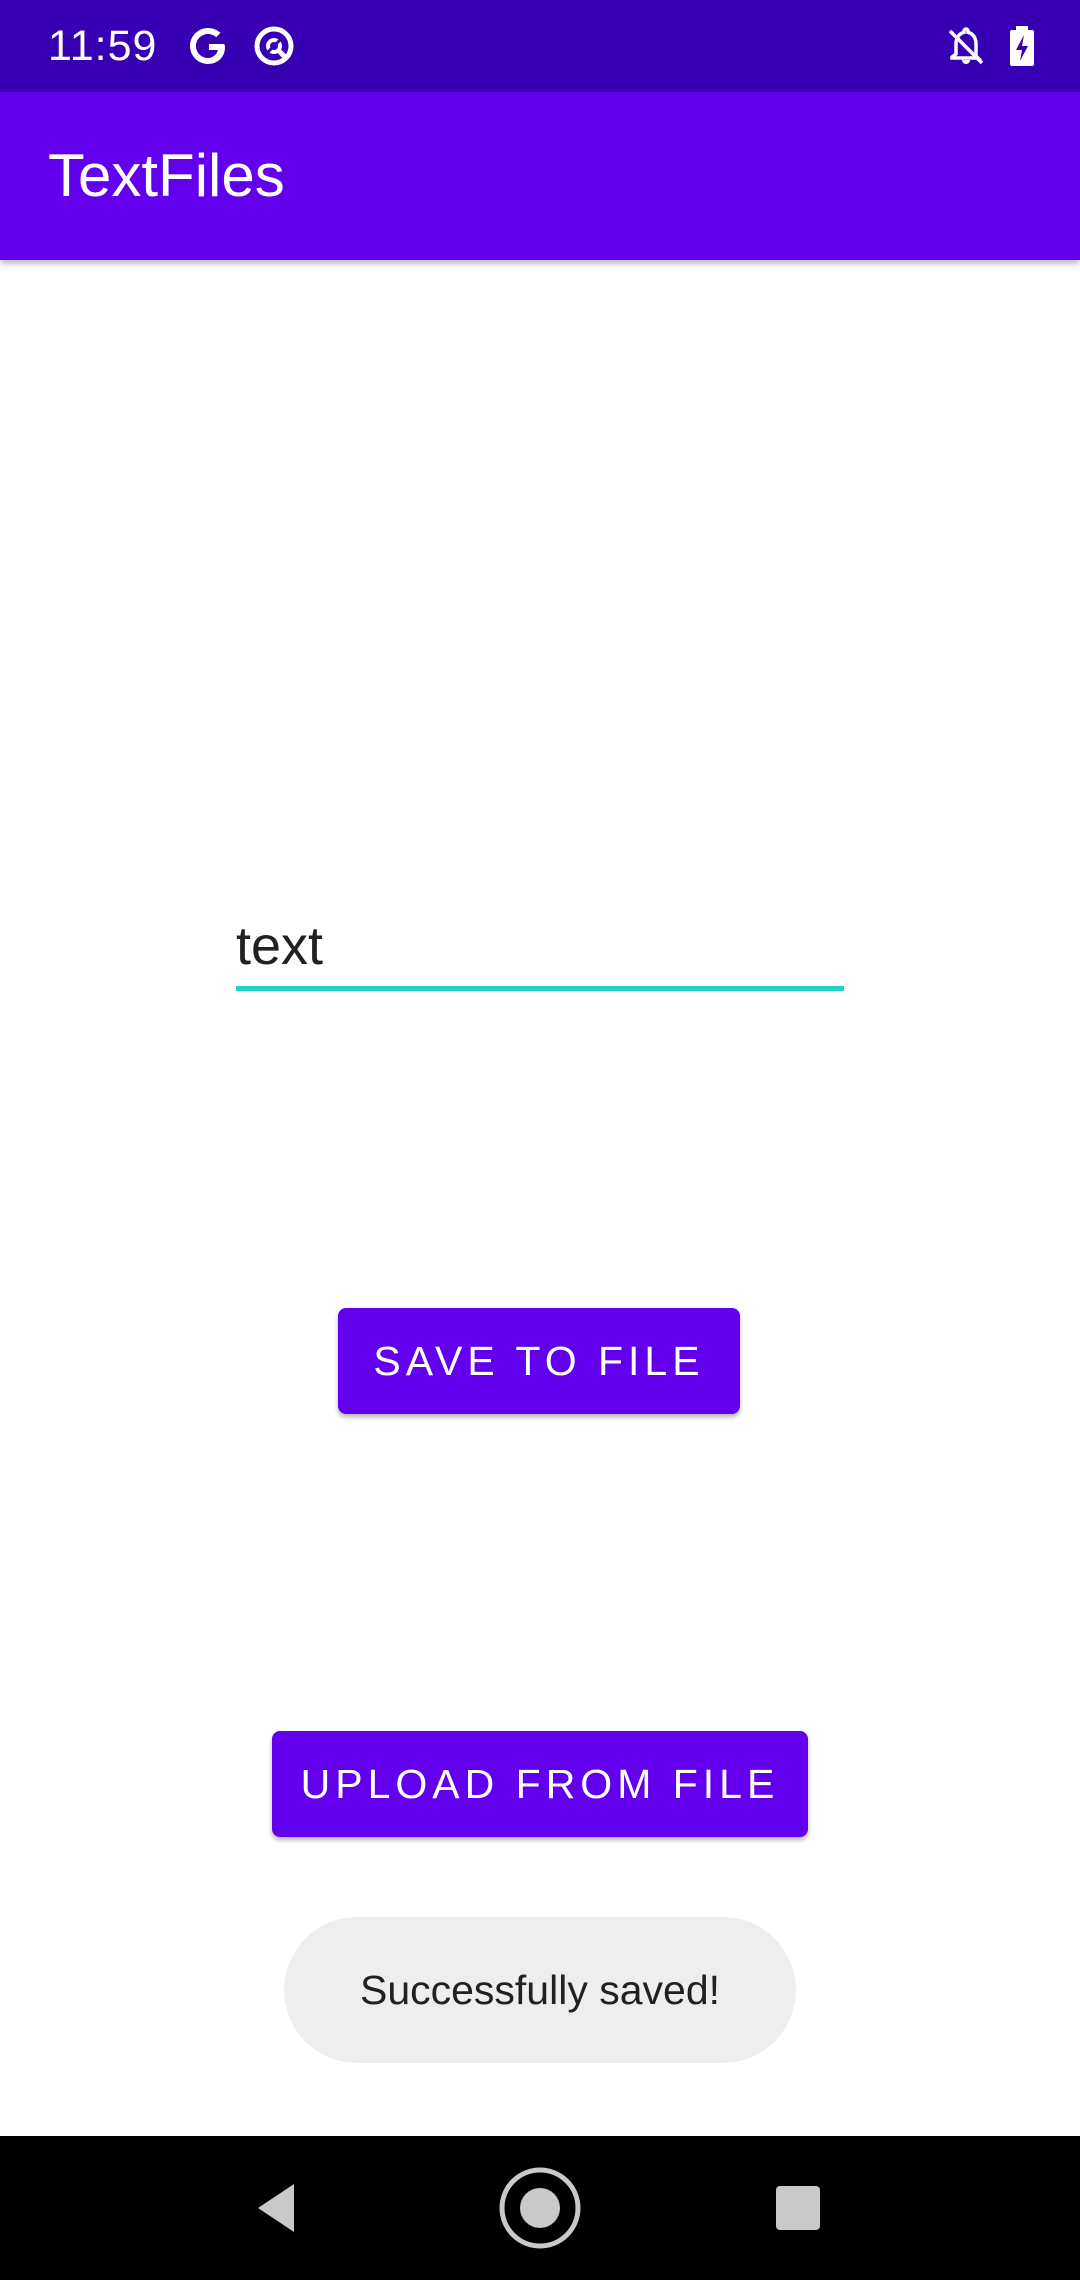 The height and width of the screenshot is (2280, 1080). Describe the element at coordinates (798, 2208) in the screenshot. I see `recents-icon` at that location.